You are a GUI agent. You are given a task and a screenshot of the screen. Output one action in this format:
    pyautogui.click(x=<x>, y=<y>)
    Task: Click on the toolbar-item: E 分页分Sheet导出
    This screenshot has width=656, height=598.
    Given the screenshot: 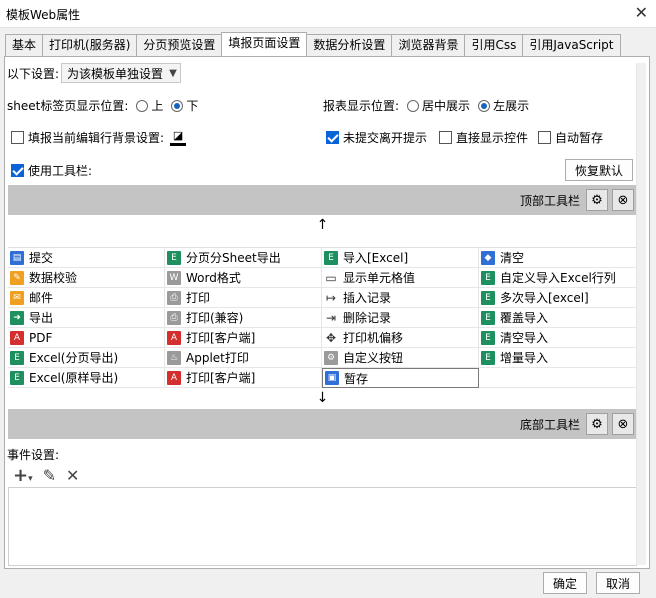 What is the action you would take?
    pyautogui.click(x=243, y=258)
    